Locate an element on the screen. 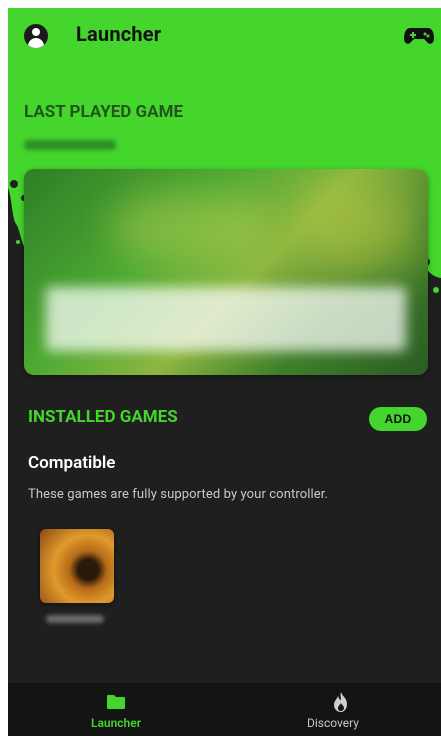 Image resolution: width=441 pixels, height=736 pixels. bottom-navigation: Launcher Discovery is located at coordinates (224, 709).